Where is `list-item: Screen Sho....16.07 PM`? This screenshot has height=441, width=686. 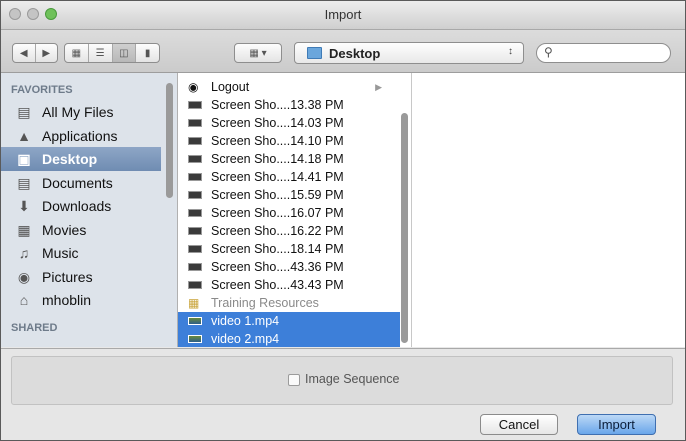
list-item: Screen Sho....16.07 PM is located at coordinates (289, 213).